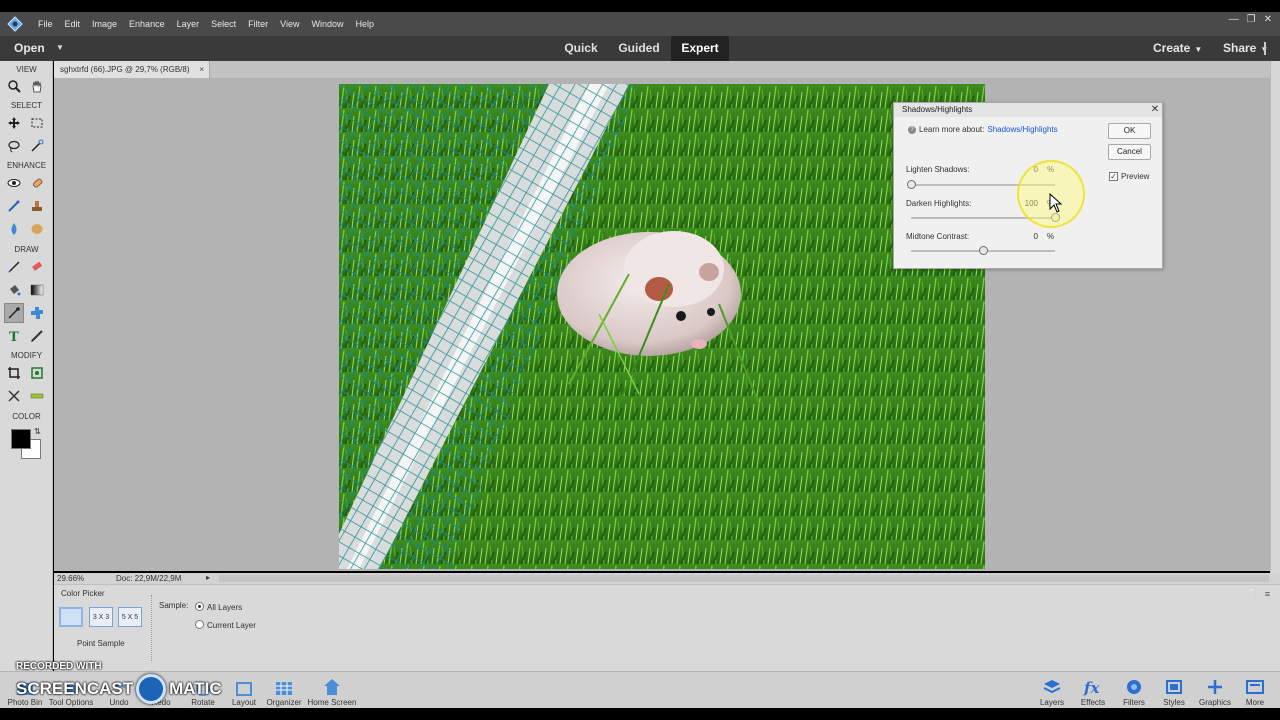 This screenshot has width=1280, height=720. Describe the element at coordinates (912, 129) in the screenshot. I see `help-circle-icon: ?` at that location.